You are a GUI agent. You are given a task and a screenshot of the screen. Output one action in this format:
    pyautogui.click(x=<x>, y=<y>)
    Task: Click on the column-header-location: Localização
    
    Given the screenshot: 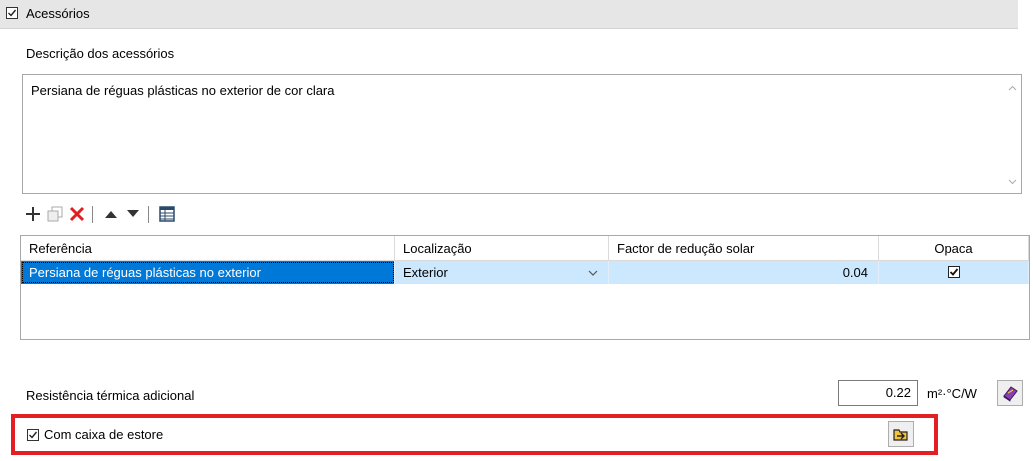 What is the action you would take?
    pyautogui.click(x=502, y=248)
    